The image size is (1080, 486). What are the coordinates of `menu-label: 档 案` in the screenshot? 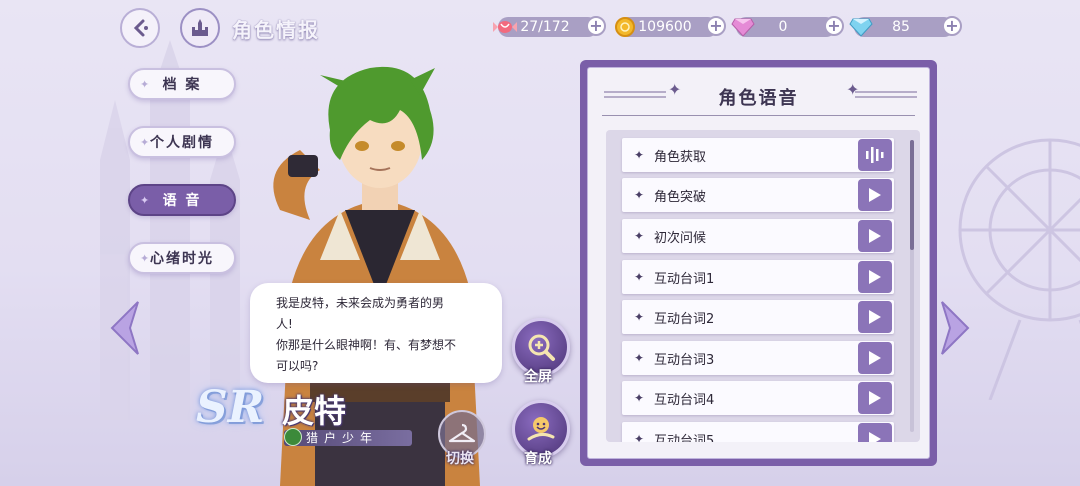 It's located at (182, 85).